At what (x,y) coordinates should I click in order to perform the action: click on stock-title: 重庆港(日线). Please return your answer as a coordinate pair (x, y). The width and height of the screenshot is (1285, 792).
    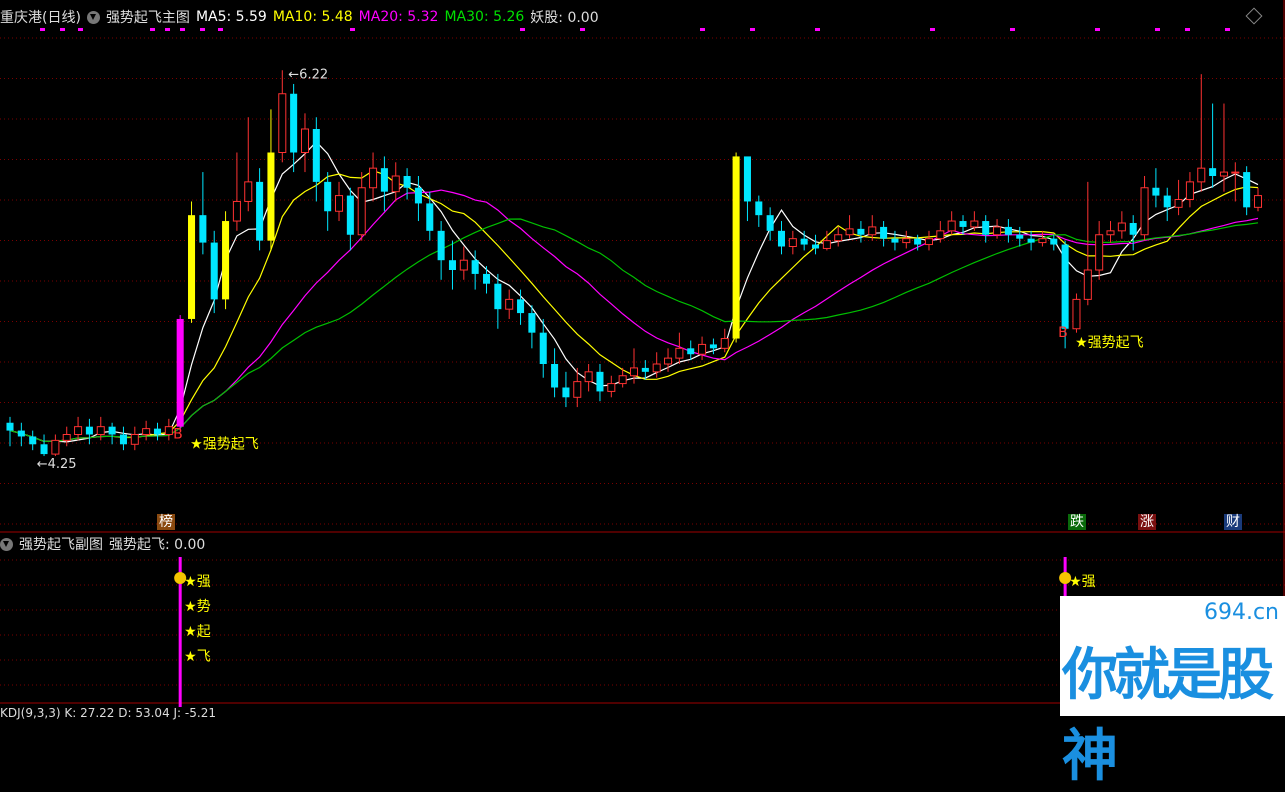
    Looking at the image, I should click on (40, 17).